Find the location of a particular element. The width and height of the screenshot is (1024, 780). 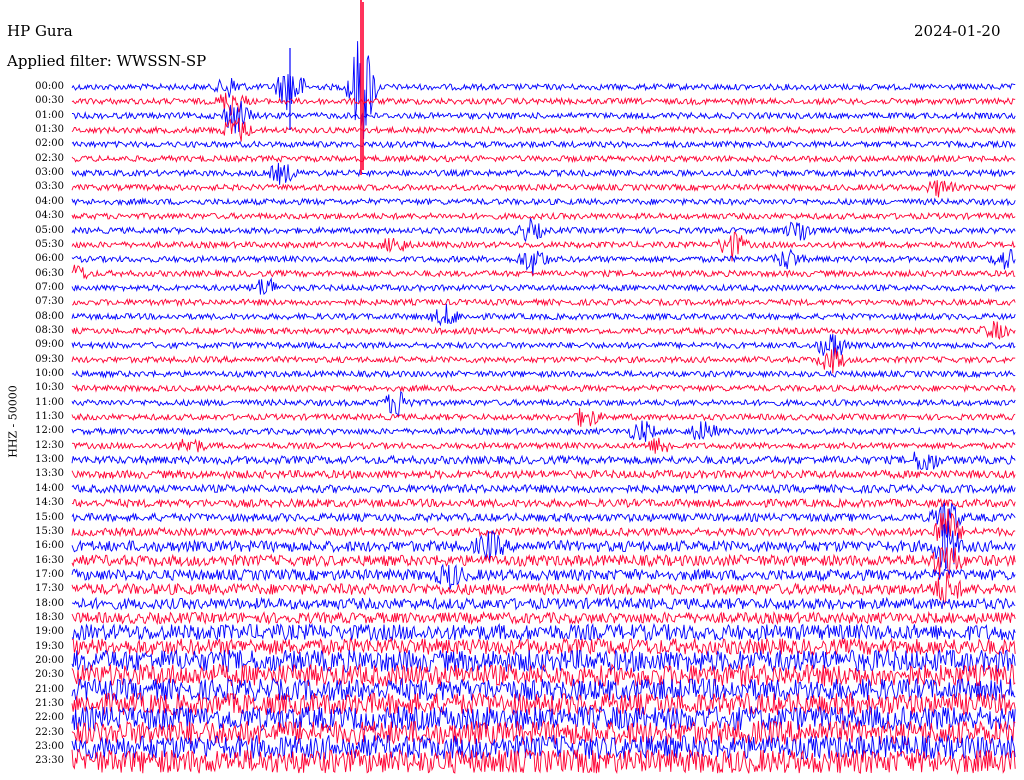

event-spike is located at coordinates (362, 87).